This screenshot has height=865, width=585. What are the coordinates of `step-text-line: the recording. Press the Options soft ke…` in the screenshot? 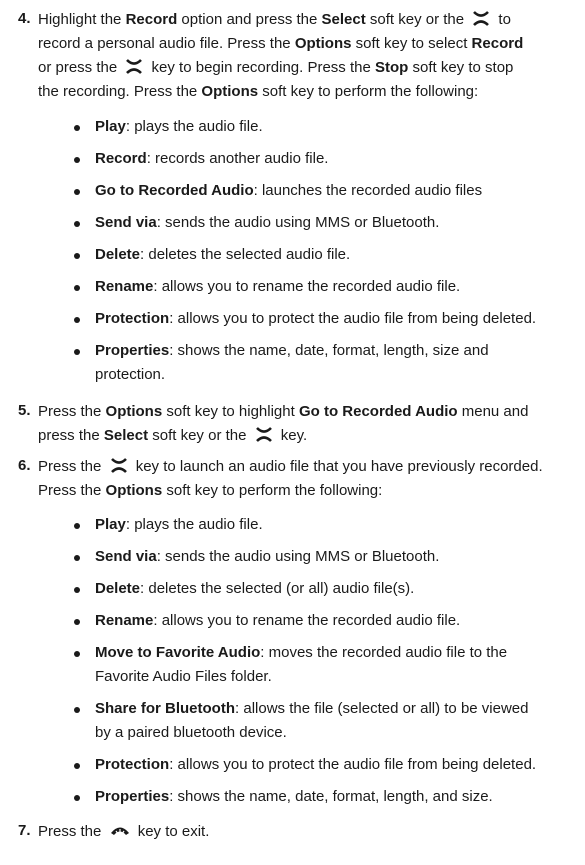 It's located at (305, 92).